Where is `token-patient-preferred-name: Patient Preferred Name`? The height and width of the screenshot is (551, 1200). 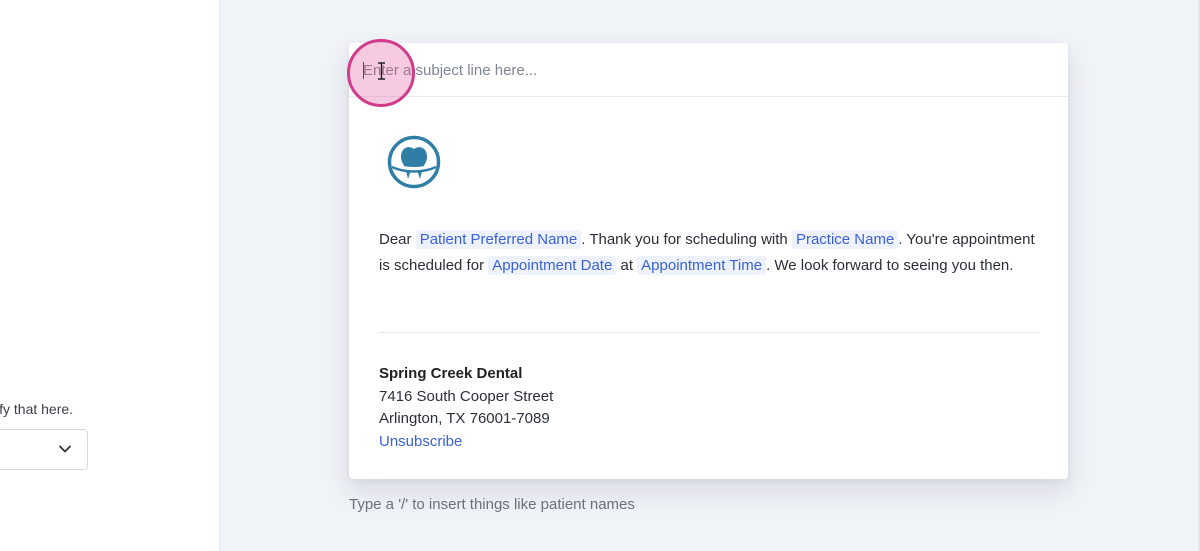
token-patient-preferred-name: Patient Preferred Name is located at coordinates (498, 239).